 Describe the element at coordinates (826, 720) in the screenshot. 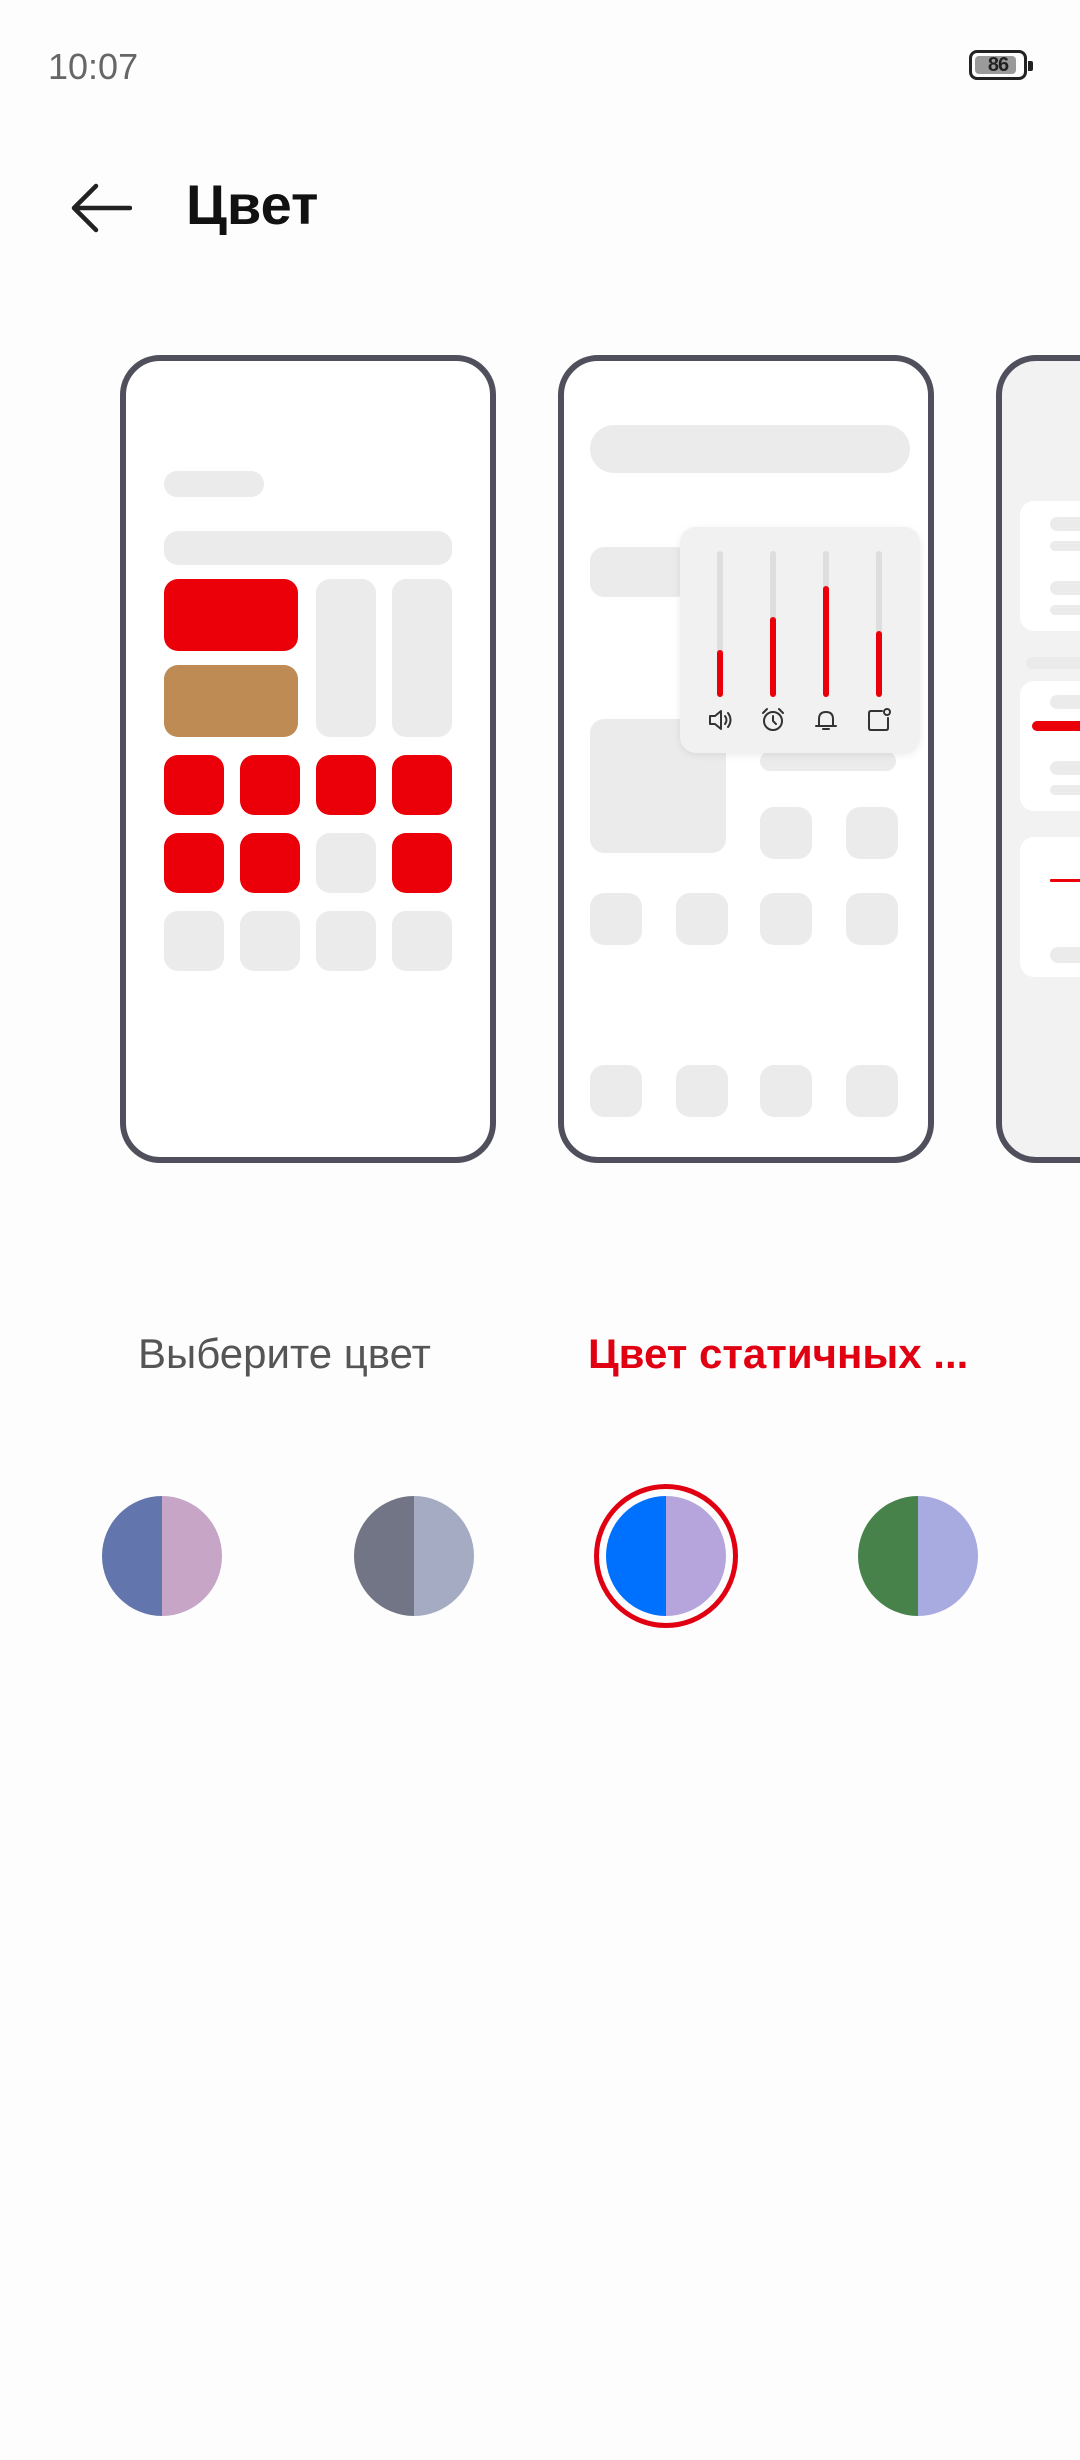

I see `bell-icon` at that location.